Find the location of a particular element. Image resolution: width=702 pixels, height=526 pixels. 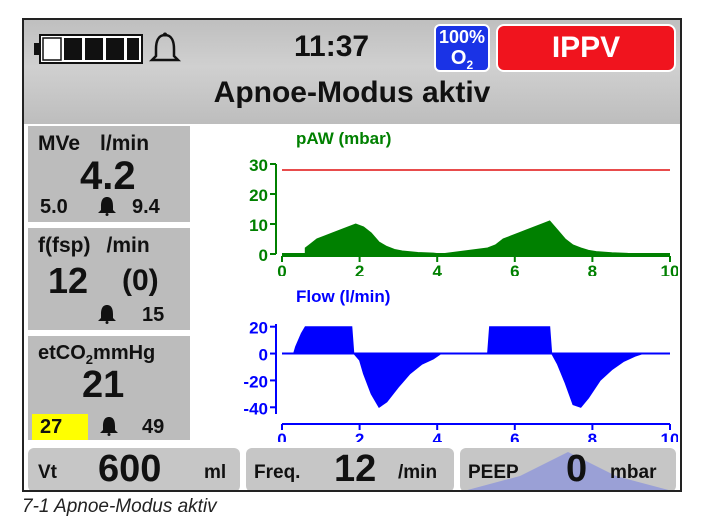

freq-setting-unit: /min is located at coordinates (418, 472).